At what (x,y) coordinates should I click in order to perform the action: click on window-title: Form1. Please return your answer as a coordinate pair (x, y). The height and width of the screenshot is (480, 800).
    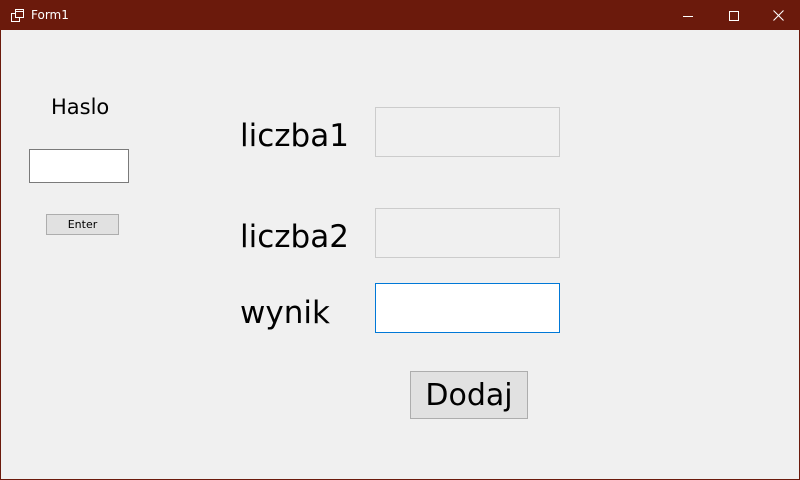
    Looking at the image, I should click on (50, 15).